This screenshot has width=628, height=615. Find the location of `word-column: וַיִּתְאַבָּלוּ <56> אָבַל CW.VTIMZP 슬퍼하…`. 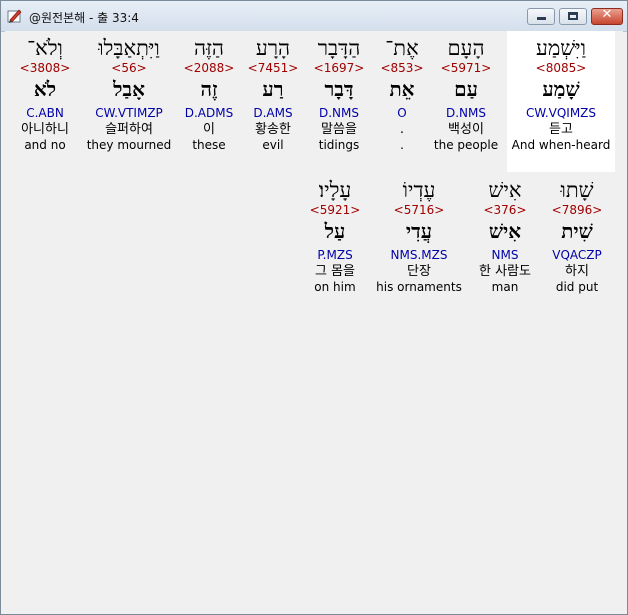

word-column: וַיִּתְאַבָּלוּ <56> אָבַל CW.VTIMZP 슬퍼하… is located at coordinates (129, 94).